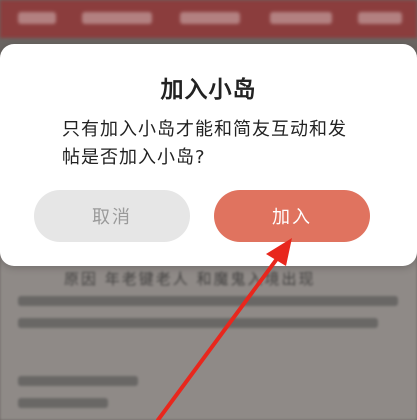 This screenshot has height=420, width=417. I want to click on background-snippet: 原因 年老键老人 和魔鬼入境出现, so click(190, 279).